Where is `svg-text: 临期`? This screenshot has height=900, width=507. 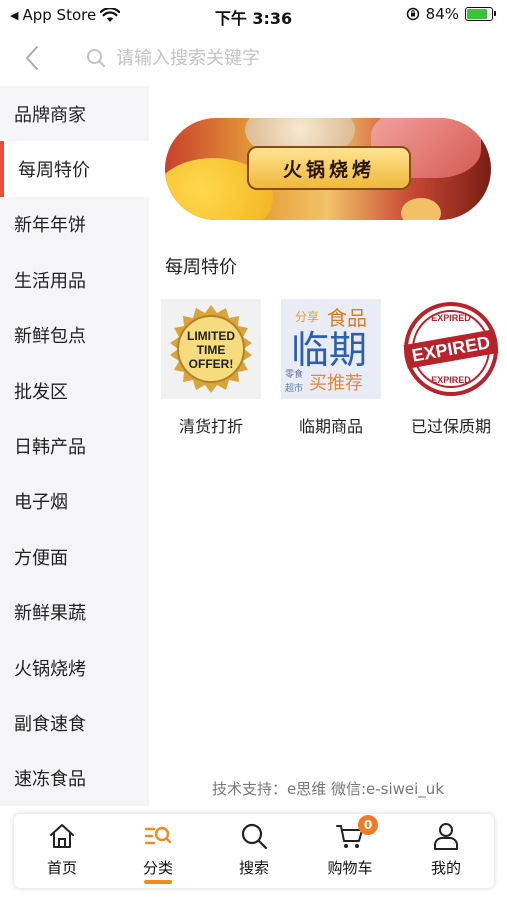
svg-text: 临期 is located at coordinates (329, 350).